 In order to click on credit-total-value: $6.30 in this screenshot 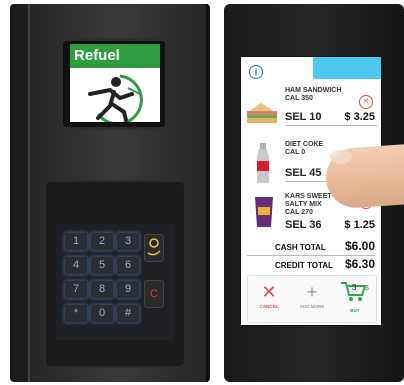, I will do `click(359, 264)`.